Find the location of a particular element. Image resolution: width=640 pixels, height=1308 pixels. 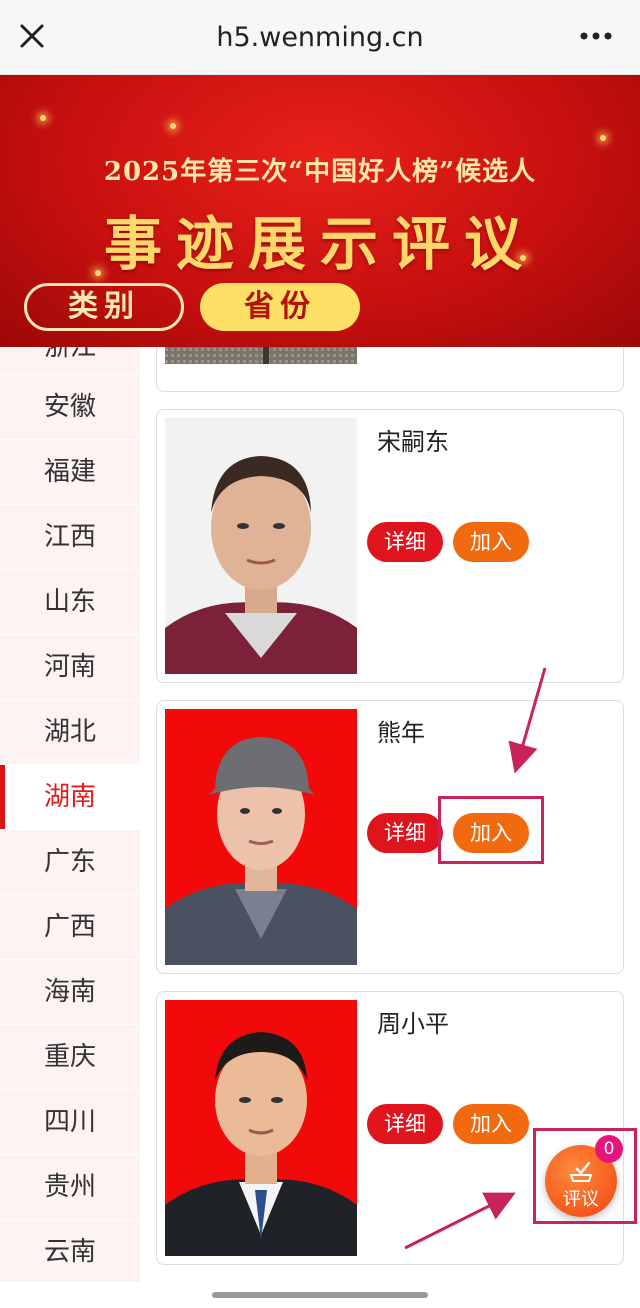

sidebar-item-label: 重庆 is located at coordinates (69, 1057).